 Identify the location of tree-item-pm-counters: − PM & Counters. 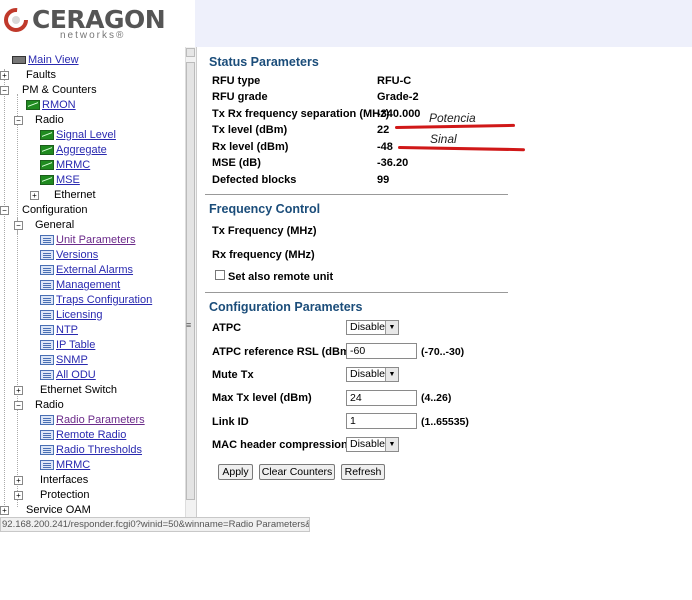
(92, 90).